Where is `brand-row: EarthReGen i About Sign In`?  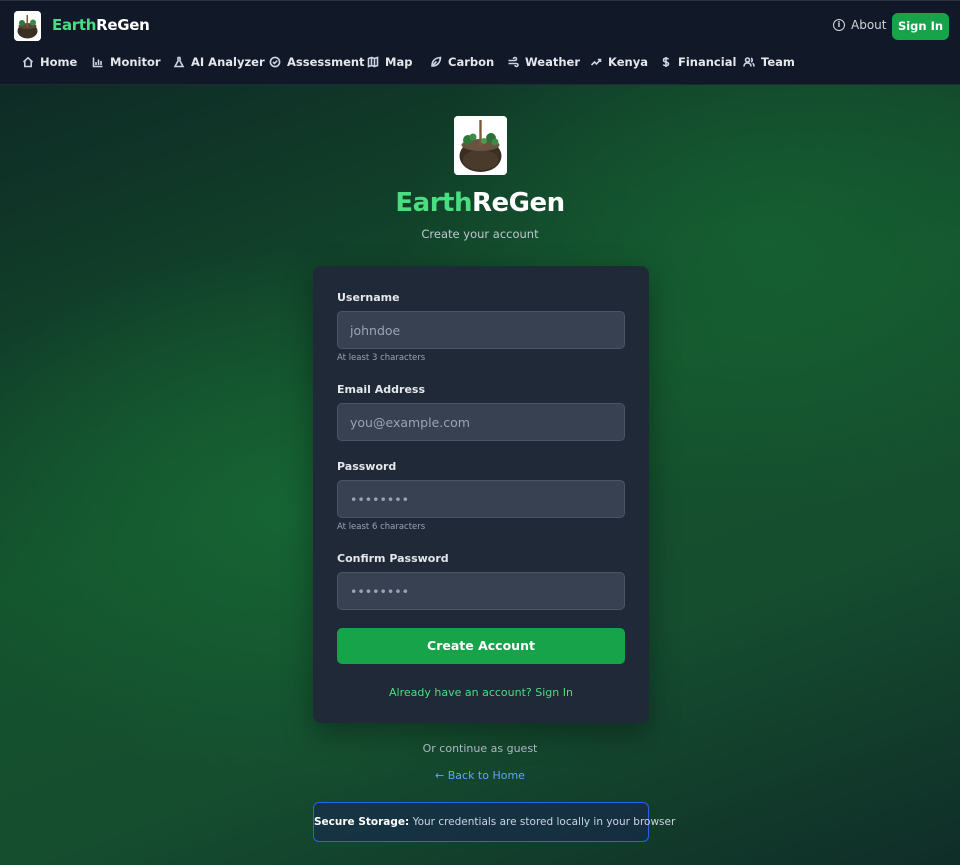
brand-row: EarthReGen i About Sign In is located at coordinates (480, 25).